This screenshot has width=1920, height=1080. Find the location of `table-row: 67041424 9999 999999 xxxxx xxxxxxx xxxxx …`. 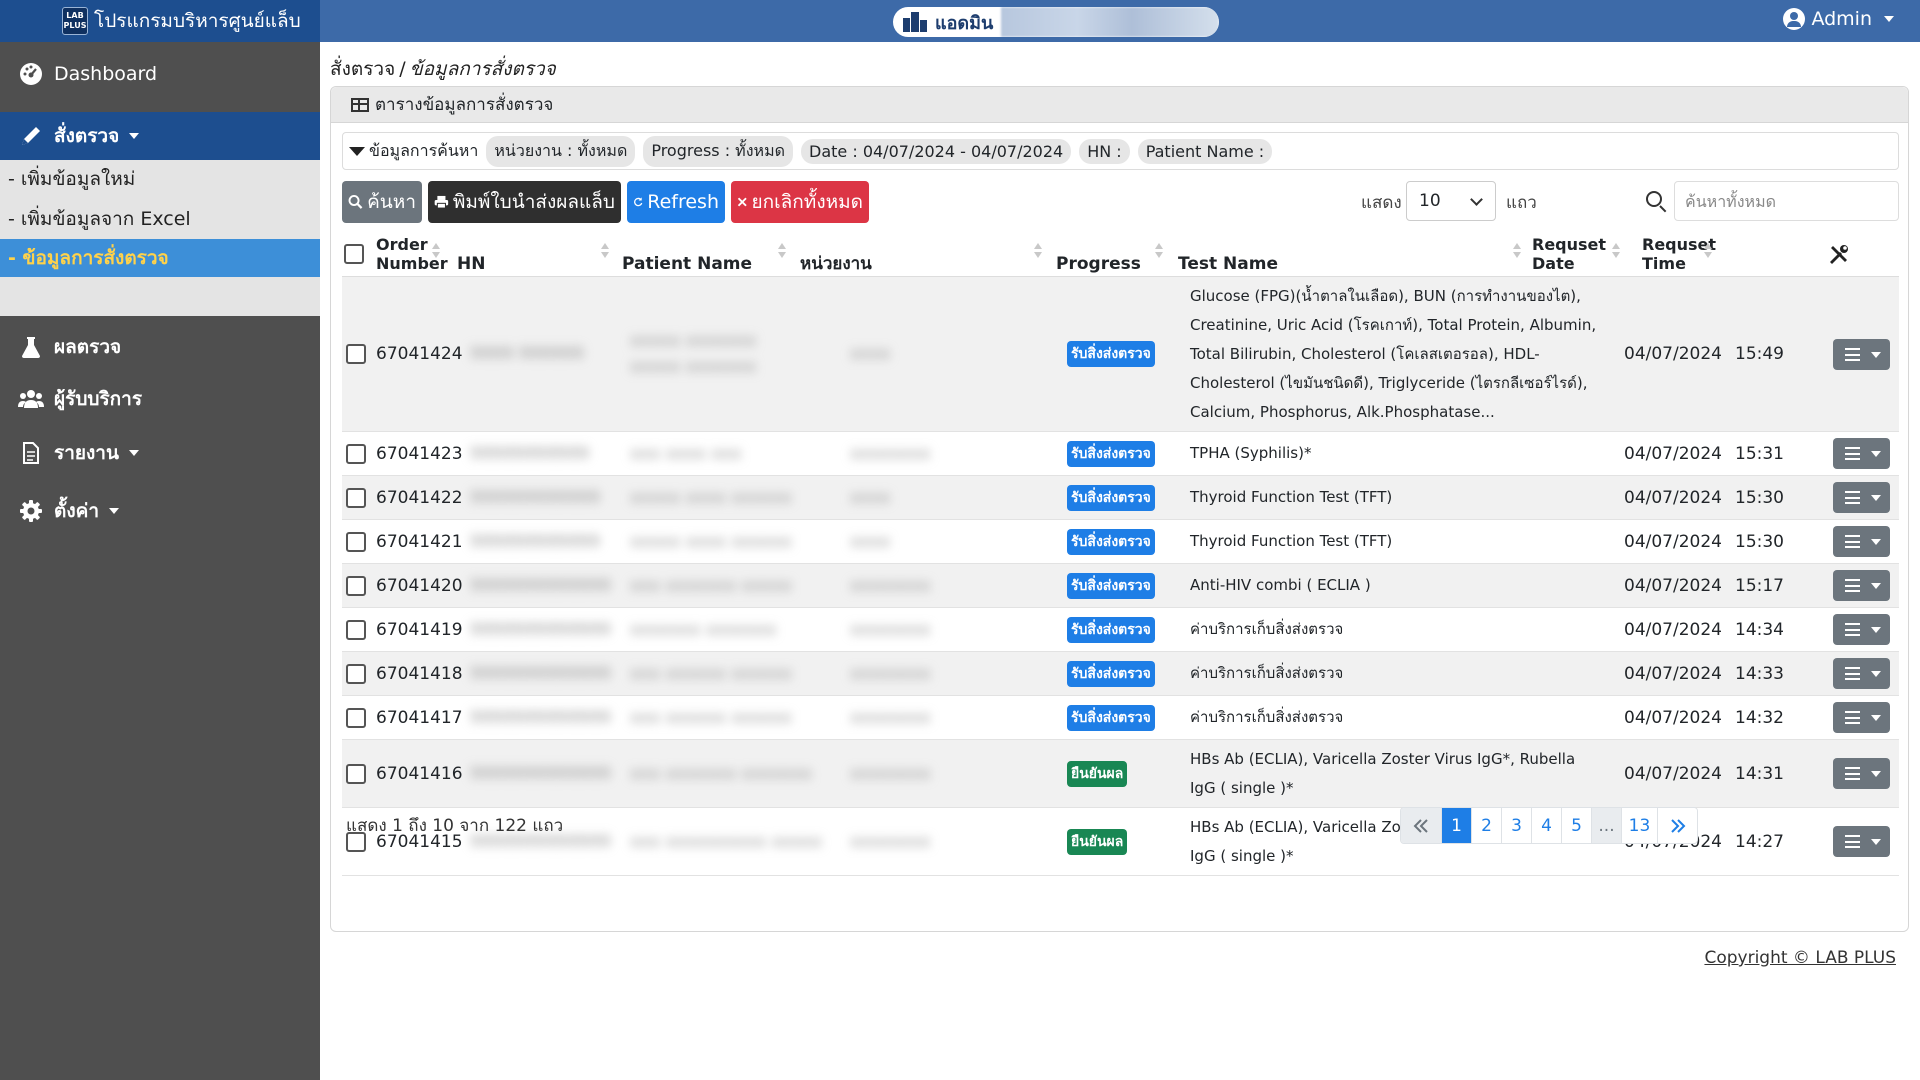

table-row: 67041424 9999 999999 xxxxx xxxxxxx xxxxx … is located at coordinates (1120, 354).